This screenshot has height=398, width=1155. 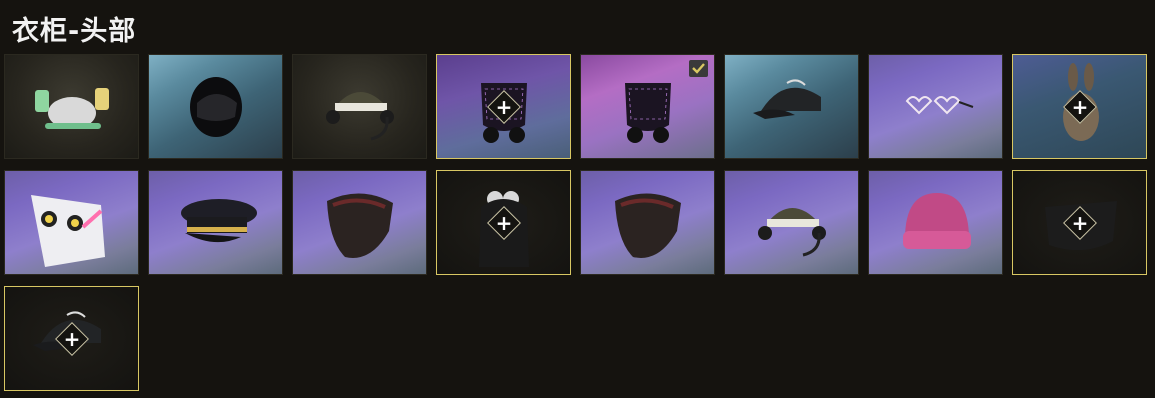 I want to click on cell-gas-mask-pink, so click(x=647, y=106).